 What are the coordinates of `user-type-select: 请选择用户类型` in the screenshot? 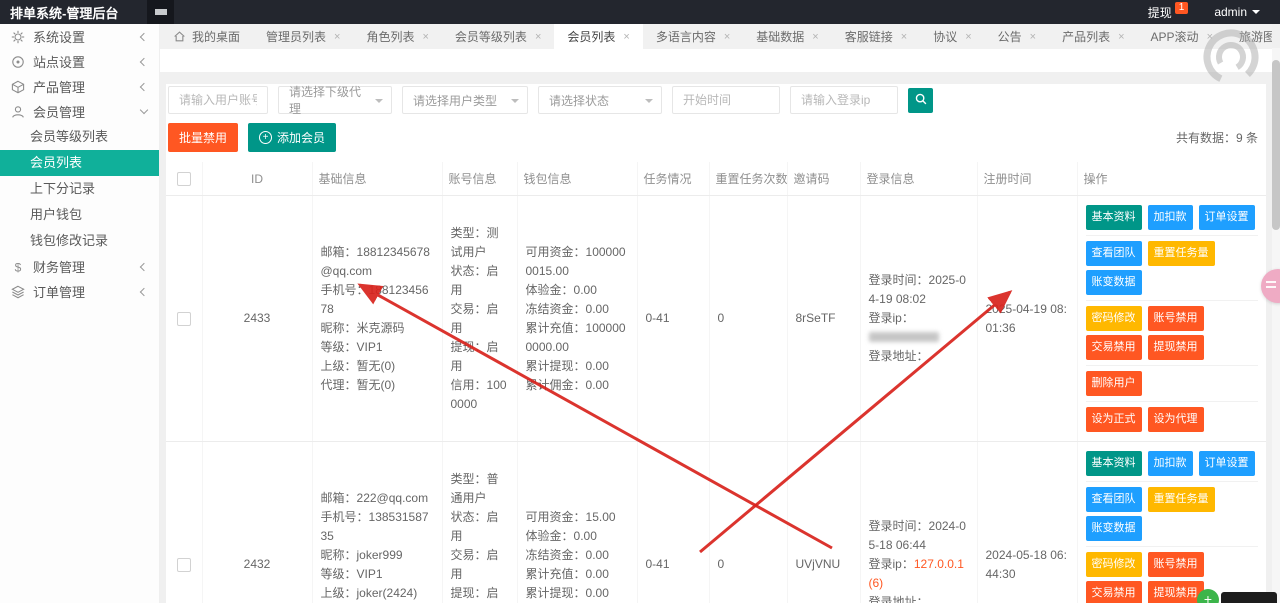 It's located at (465, 100).